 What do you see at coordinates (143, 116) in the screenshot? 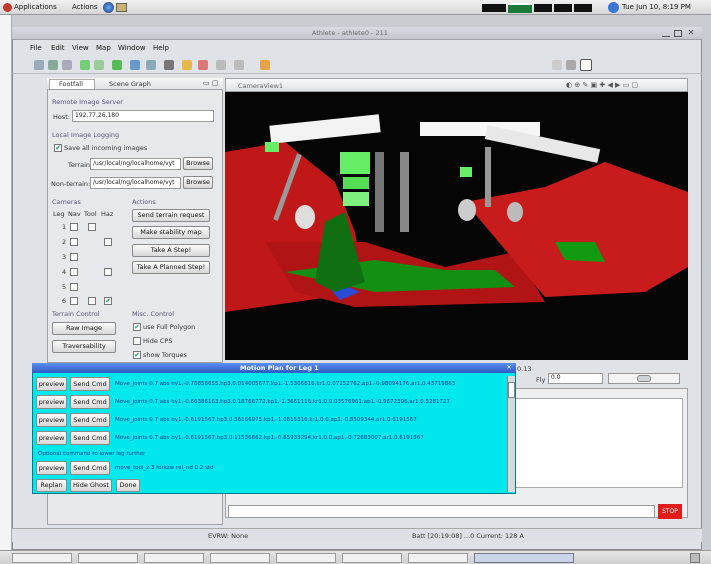
I see `host-input: 192.77.26.180` at bounding box center [143, 116].